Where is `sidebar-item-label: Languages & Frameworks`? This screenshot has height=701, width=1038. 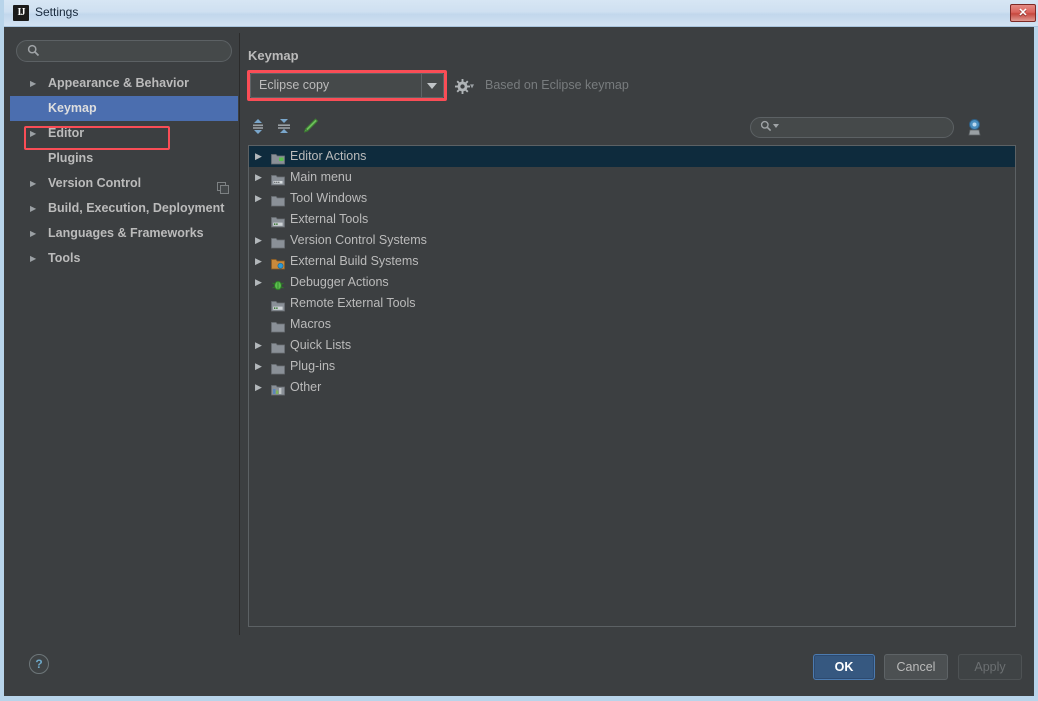
sidebar-item-label: Languages & Frameworks is located at coordinates (126, 233).